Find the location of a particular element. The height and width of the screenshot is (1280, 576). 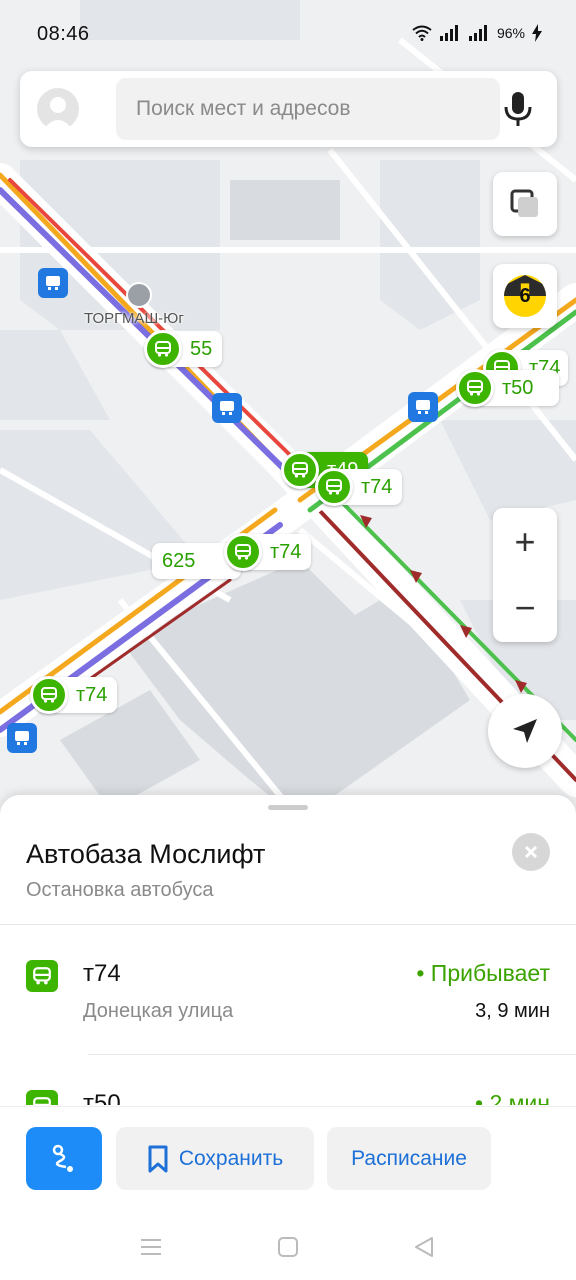

battery-percent: 96% is located at coordinates (510, 33).